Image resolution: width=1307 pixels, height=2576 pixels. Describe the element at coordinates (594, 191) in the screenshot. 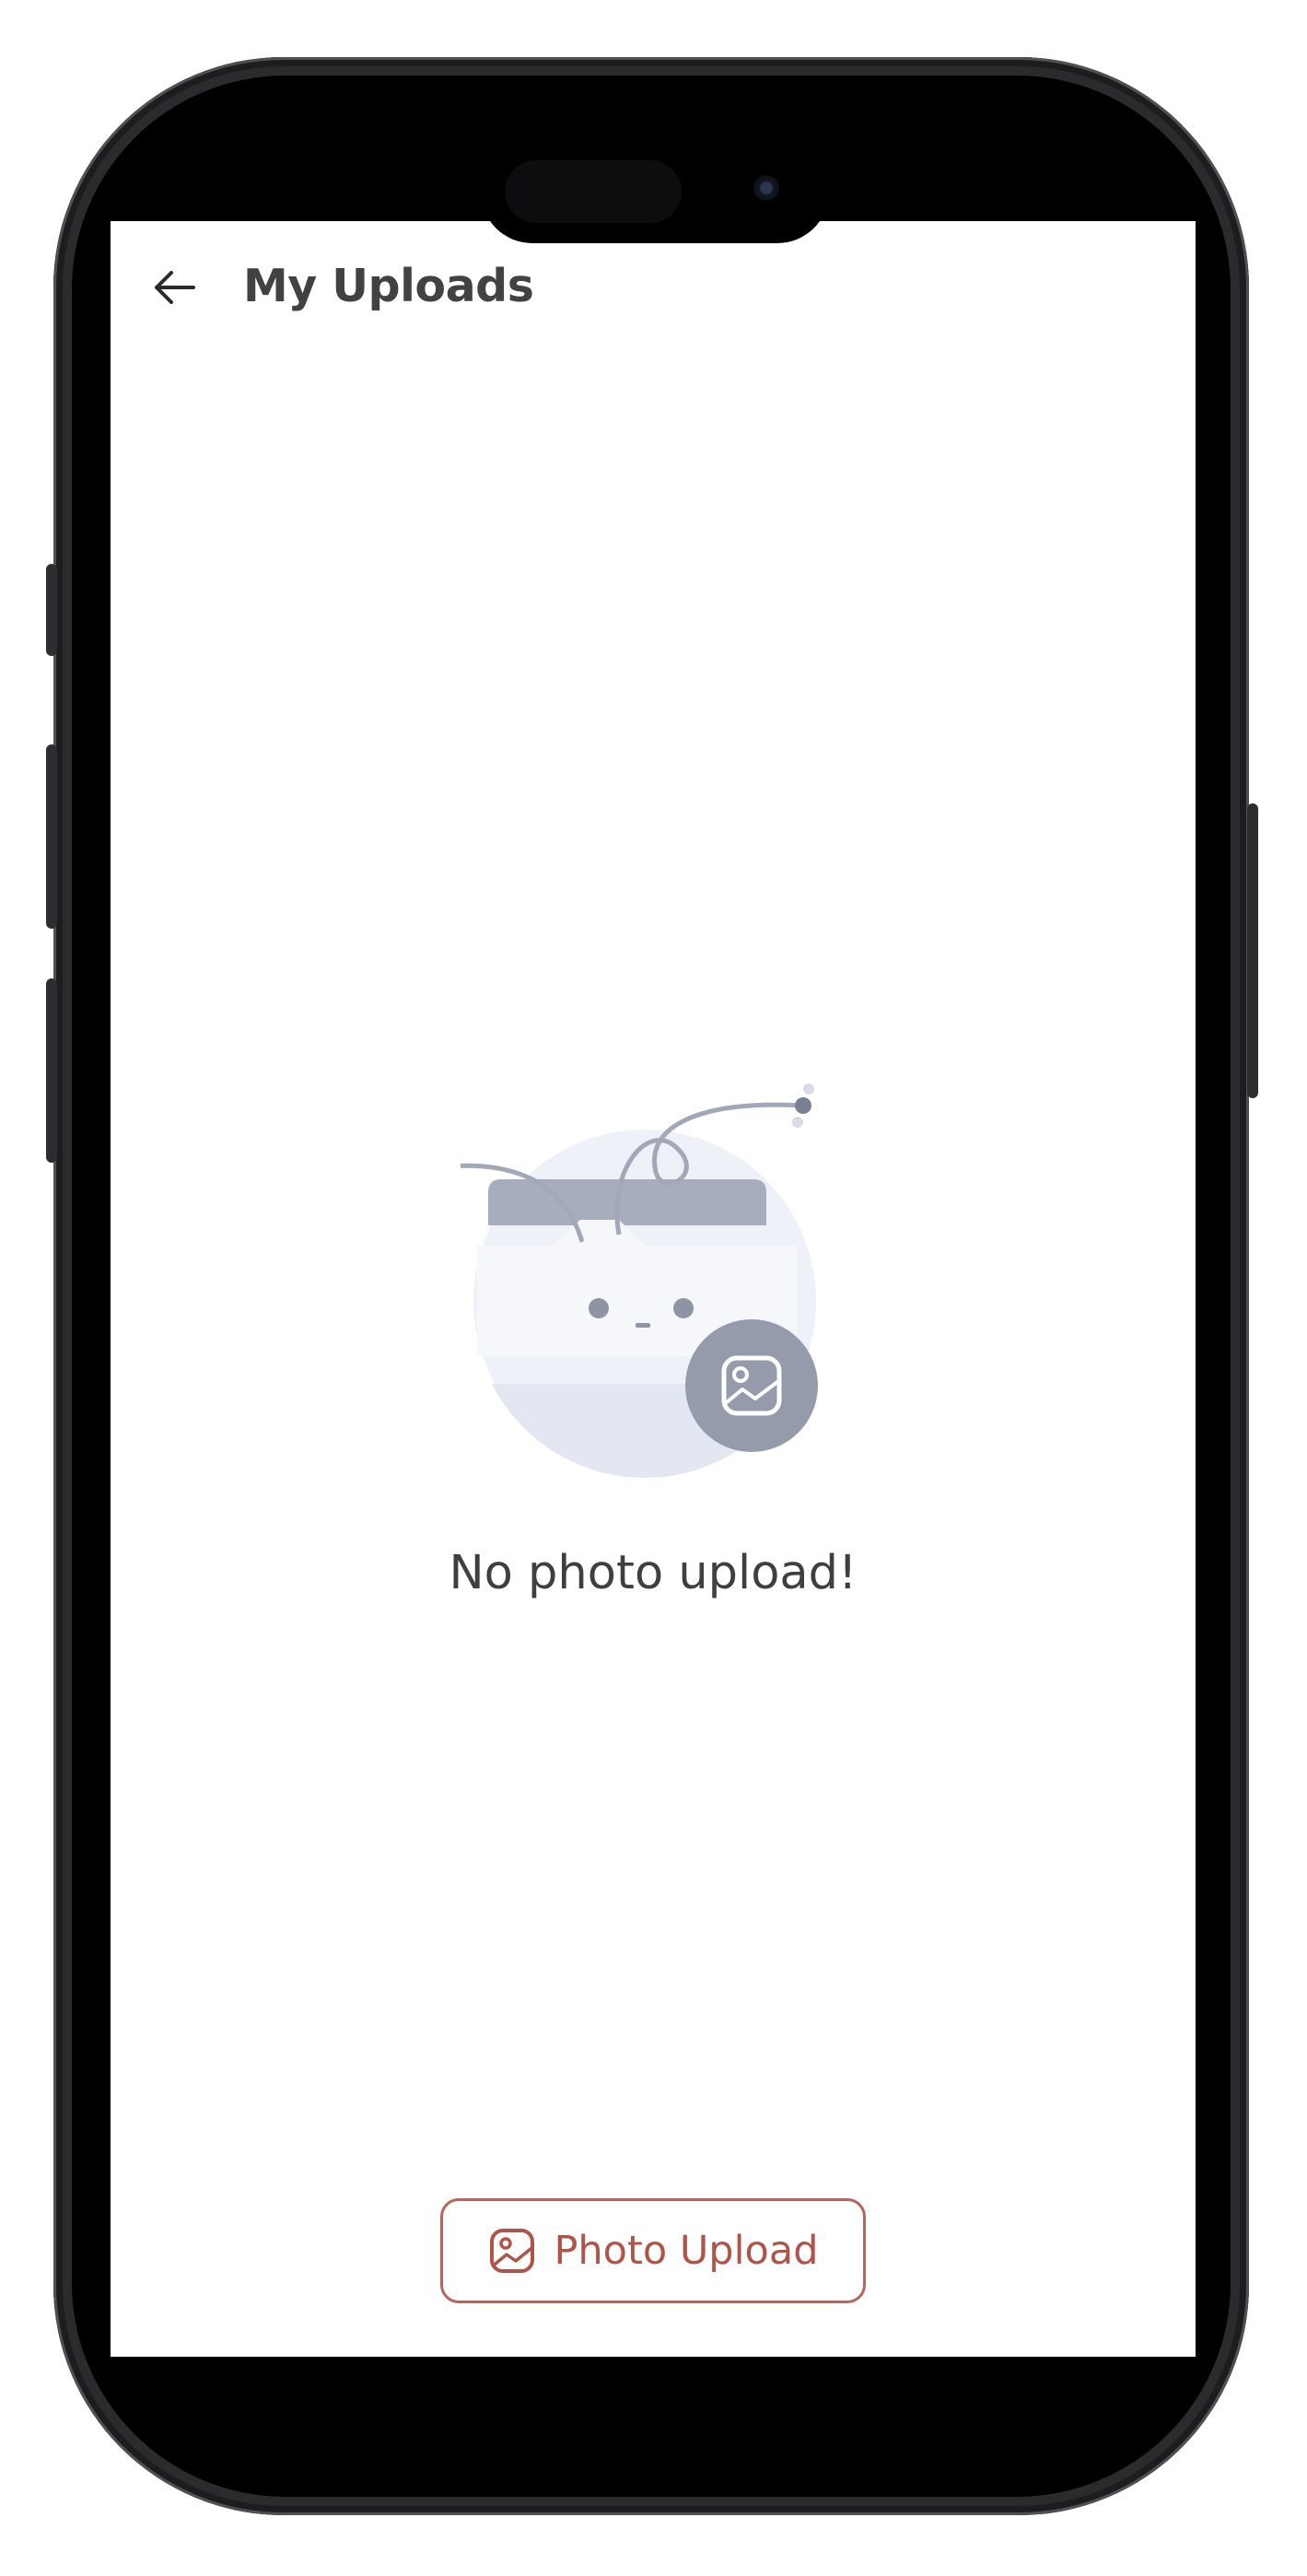

I see `island-sensor` at that location.